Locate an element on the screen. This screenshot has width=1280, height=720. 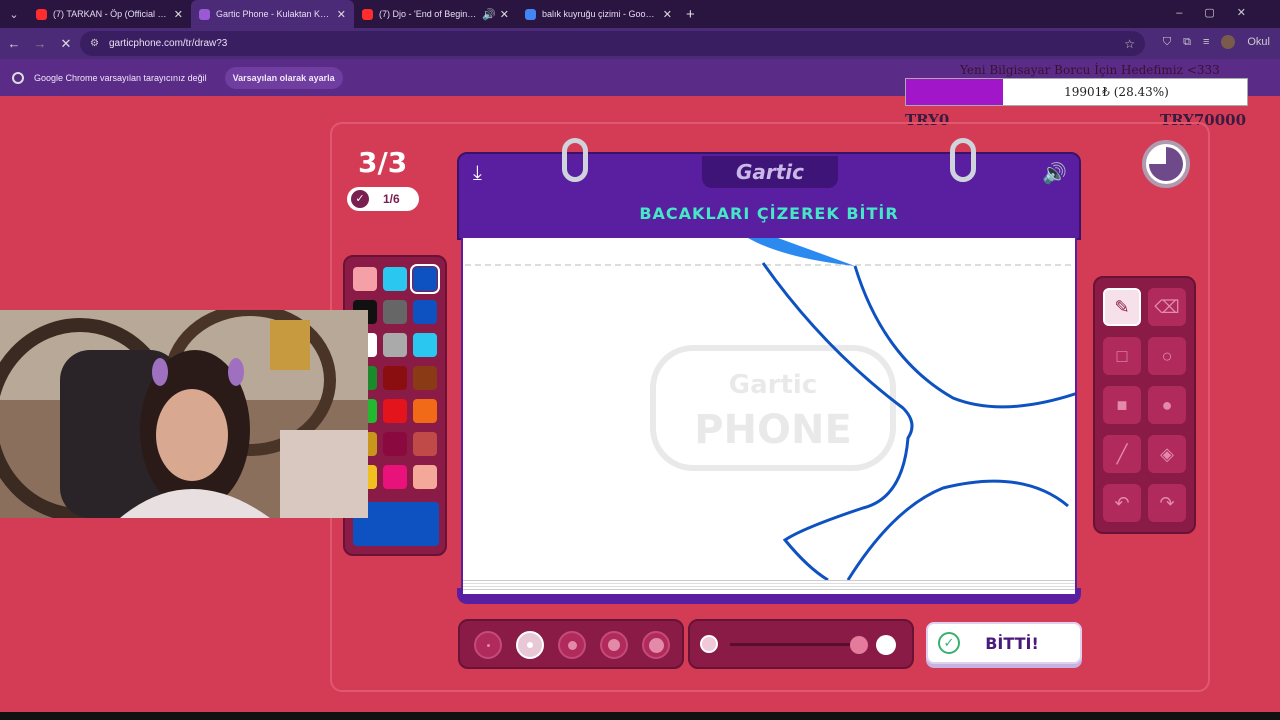
redo-icon: ↷ is located at coordinates (1167, 502).